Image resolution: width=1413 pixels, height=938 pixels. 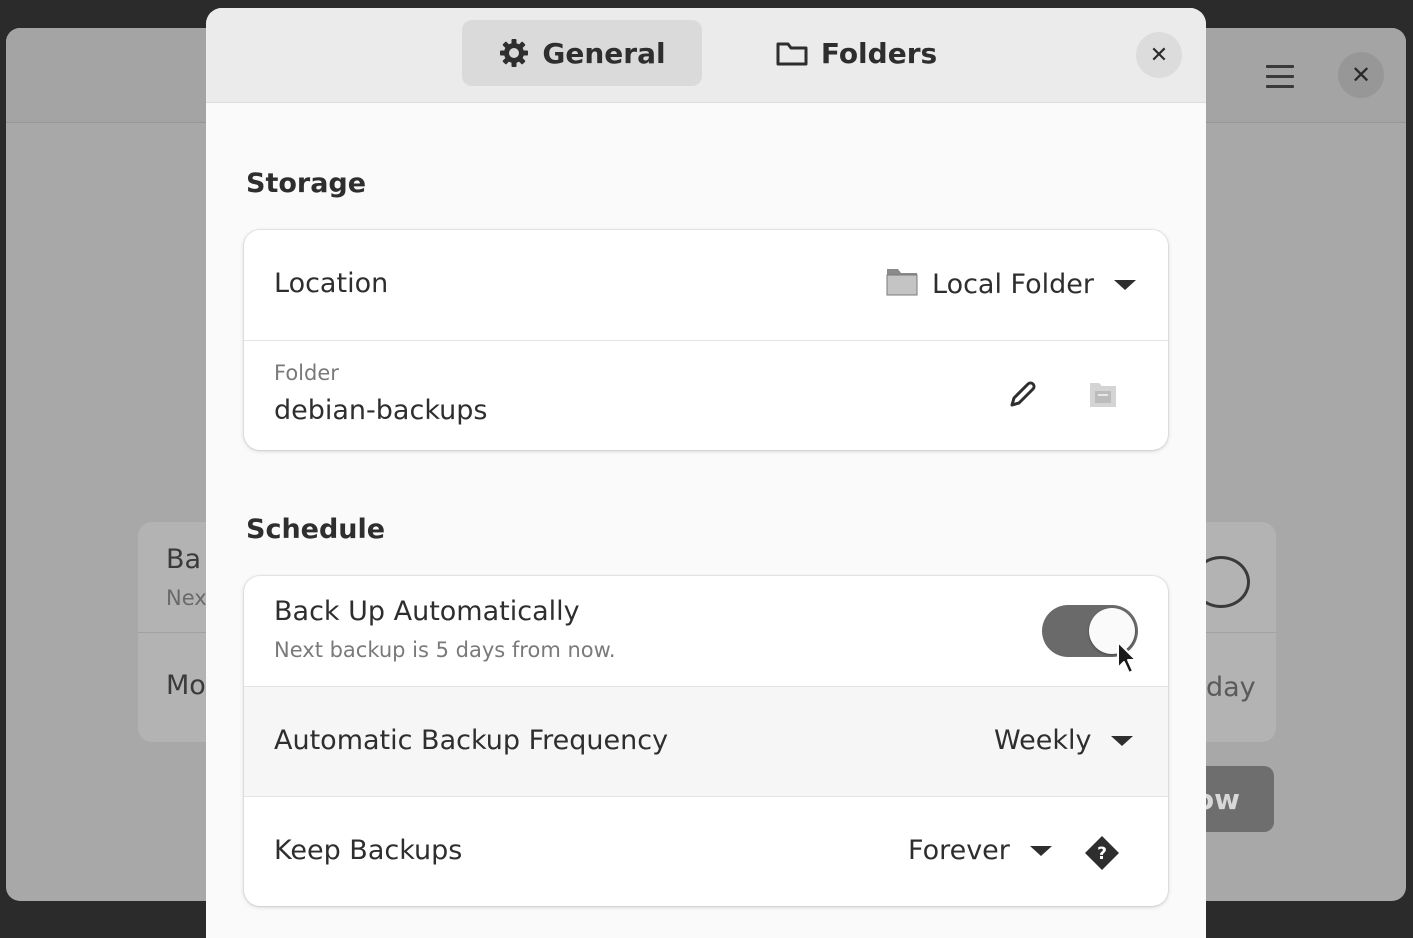 I want to click on tab-folders: Folders, so click(x=856, y=53).